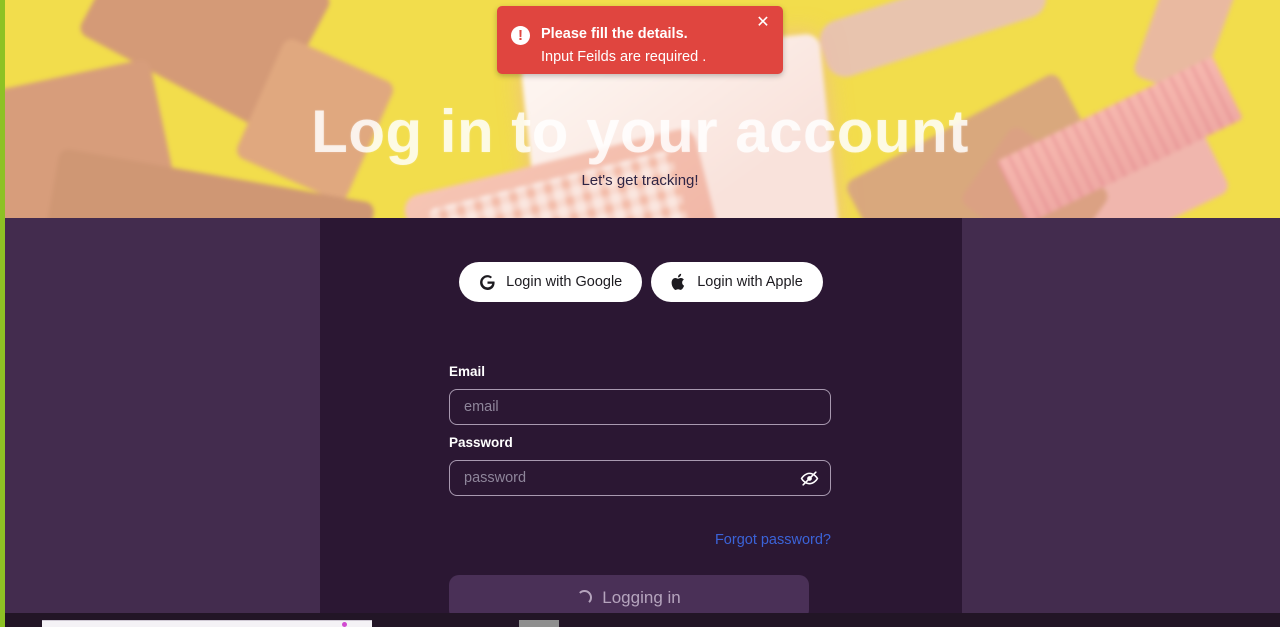 The image size is (1280, 627). Describe the element at coordinates (763, 23) in the screenshot. I see `close-icon: ✕` at that location.